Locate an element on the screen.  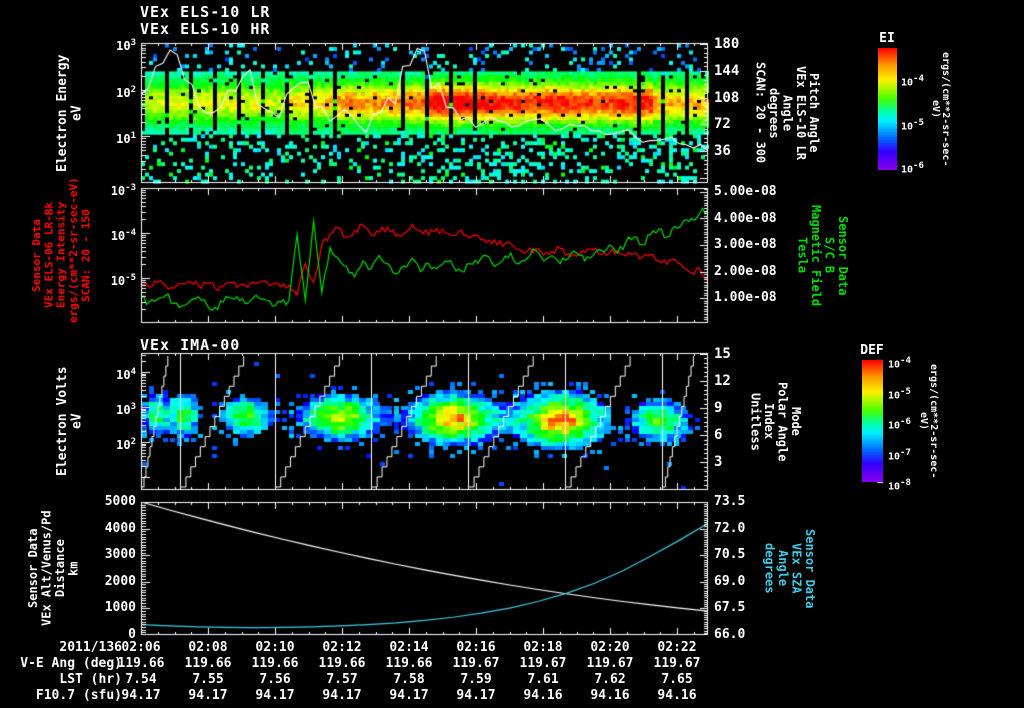
colorbar-ei is located at coordinates (887, 109).